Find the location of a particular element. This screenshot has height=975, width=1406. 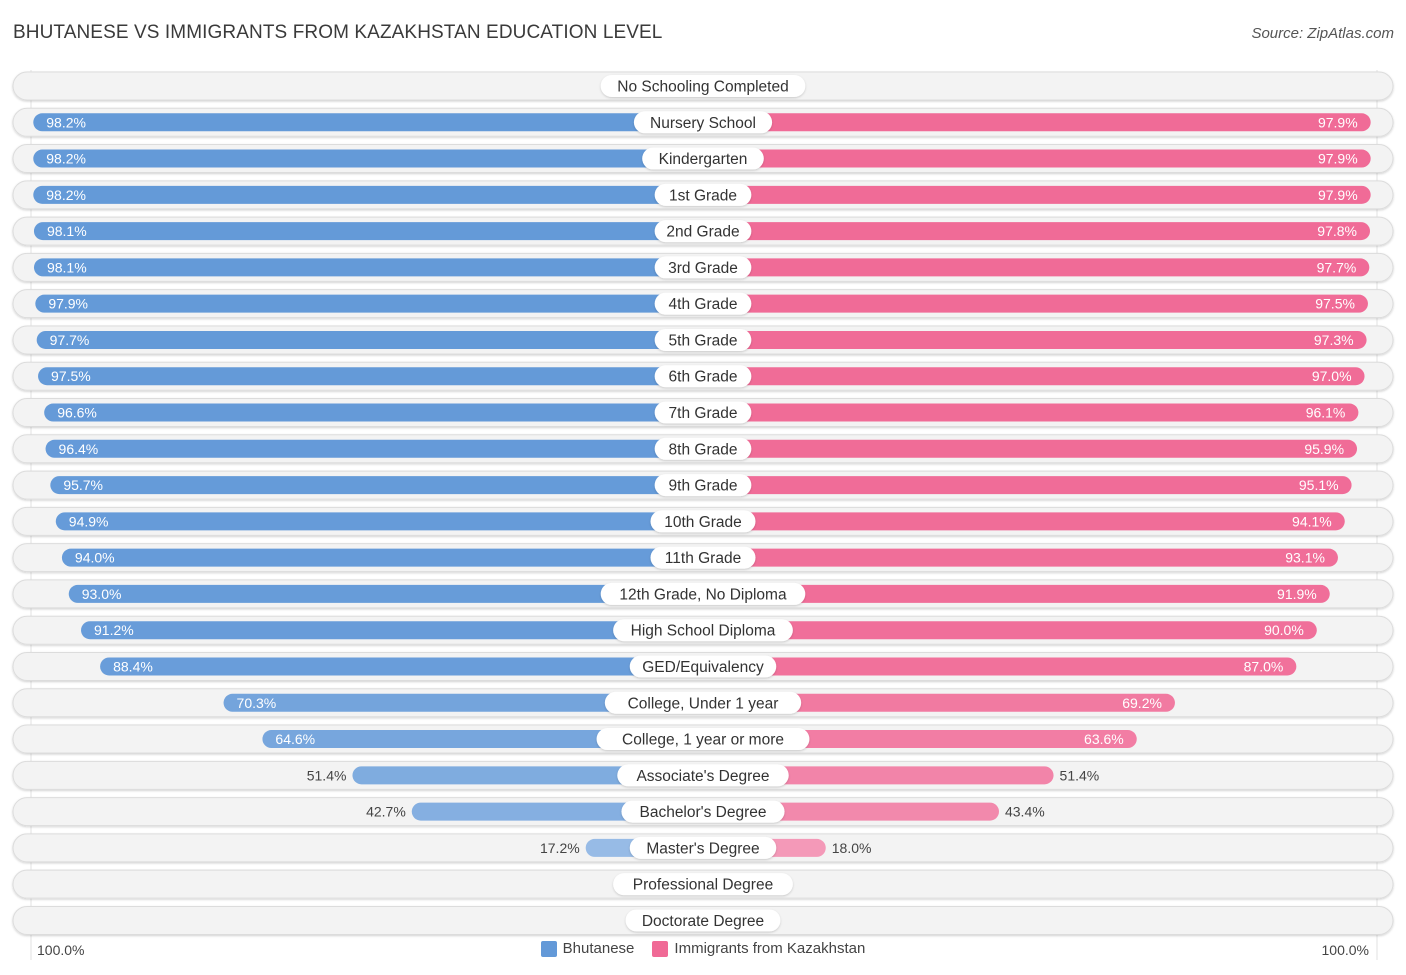

category-label: 6th Grade is located at coordinates (703, 377).